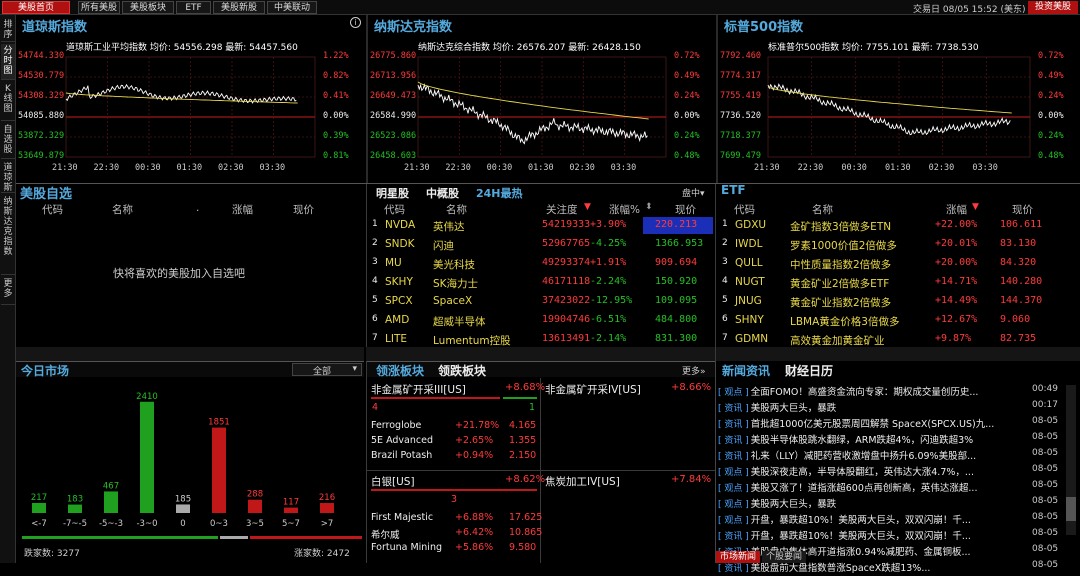  Describe the element at coordinates (499, 193) in the screenshot. I see `tab-24h-hot: 24H最热` at that location.